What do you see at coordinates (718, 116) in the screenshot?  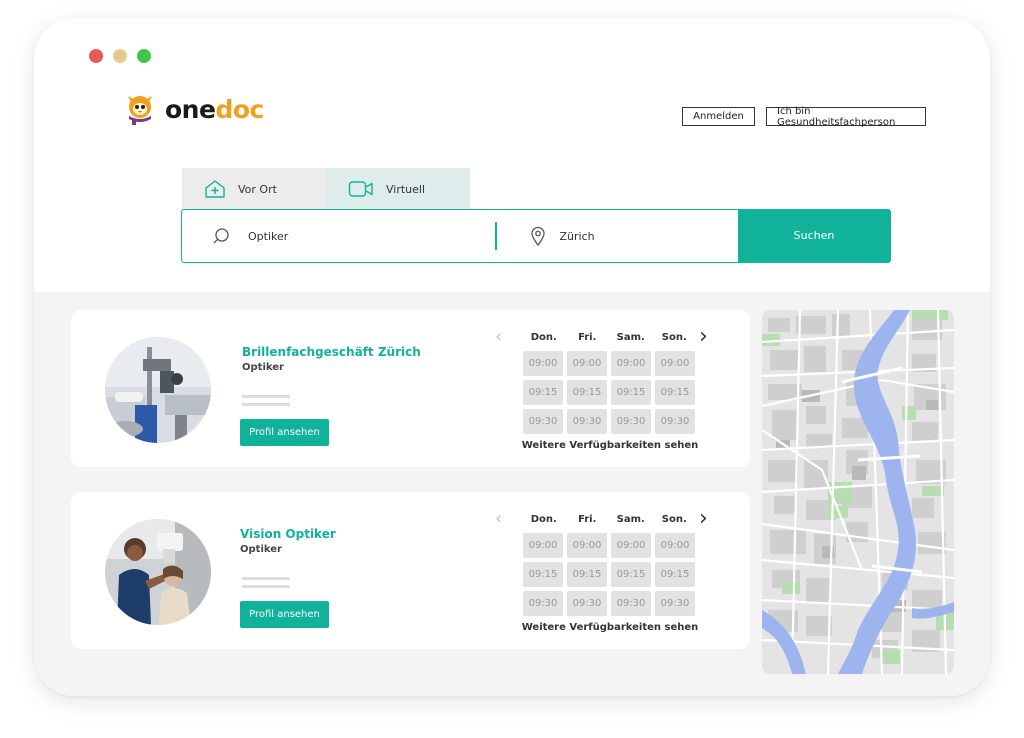 I see `login-button: Anmelden` at bounding box center [718, 116].